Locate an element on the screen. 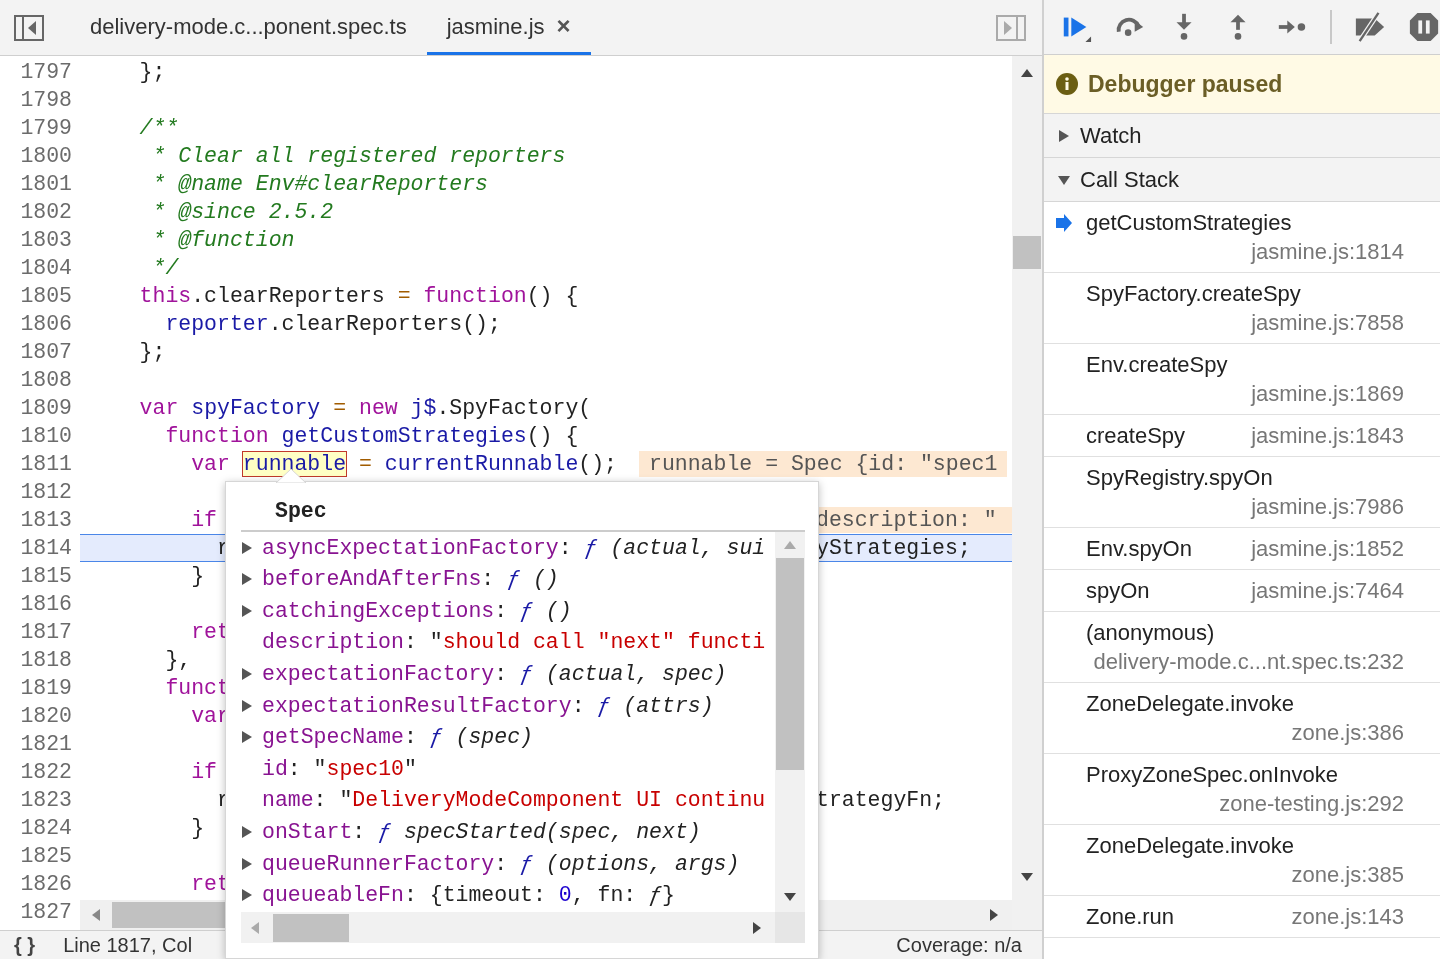 The height and width of the screenshot is (959, 1440). frame-location: zone.js:385 is located at coordinates (1347, 875).